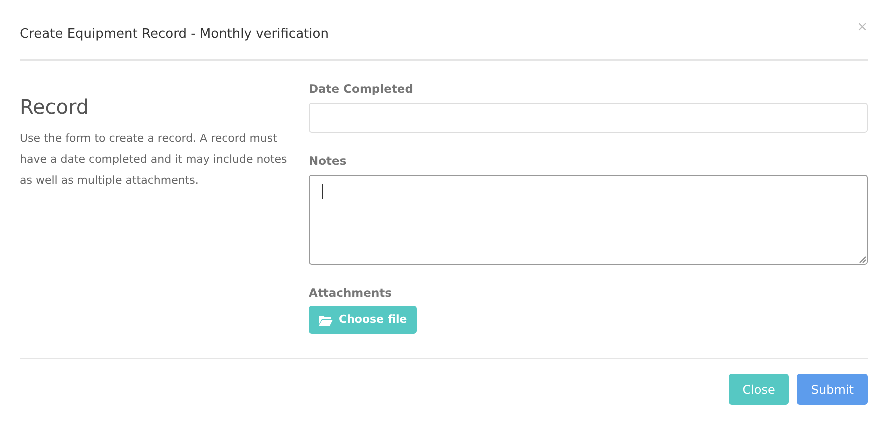 The height and width of the screenshot is (424, 888). Describe the element at coordinates (588, 118) in the screenshot. I see `date-field` at that location.